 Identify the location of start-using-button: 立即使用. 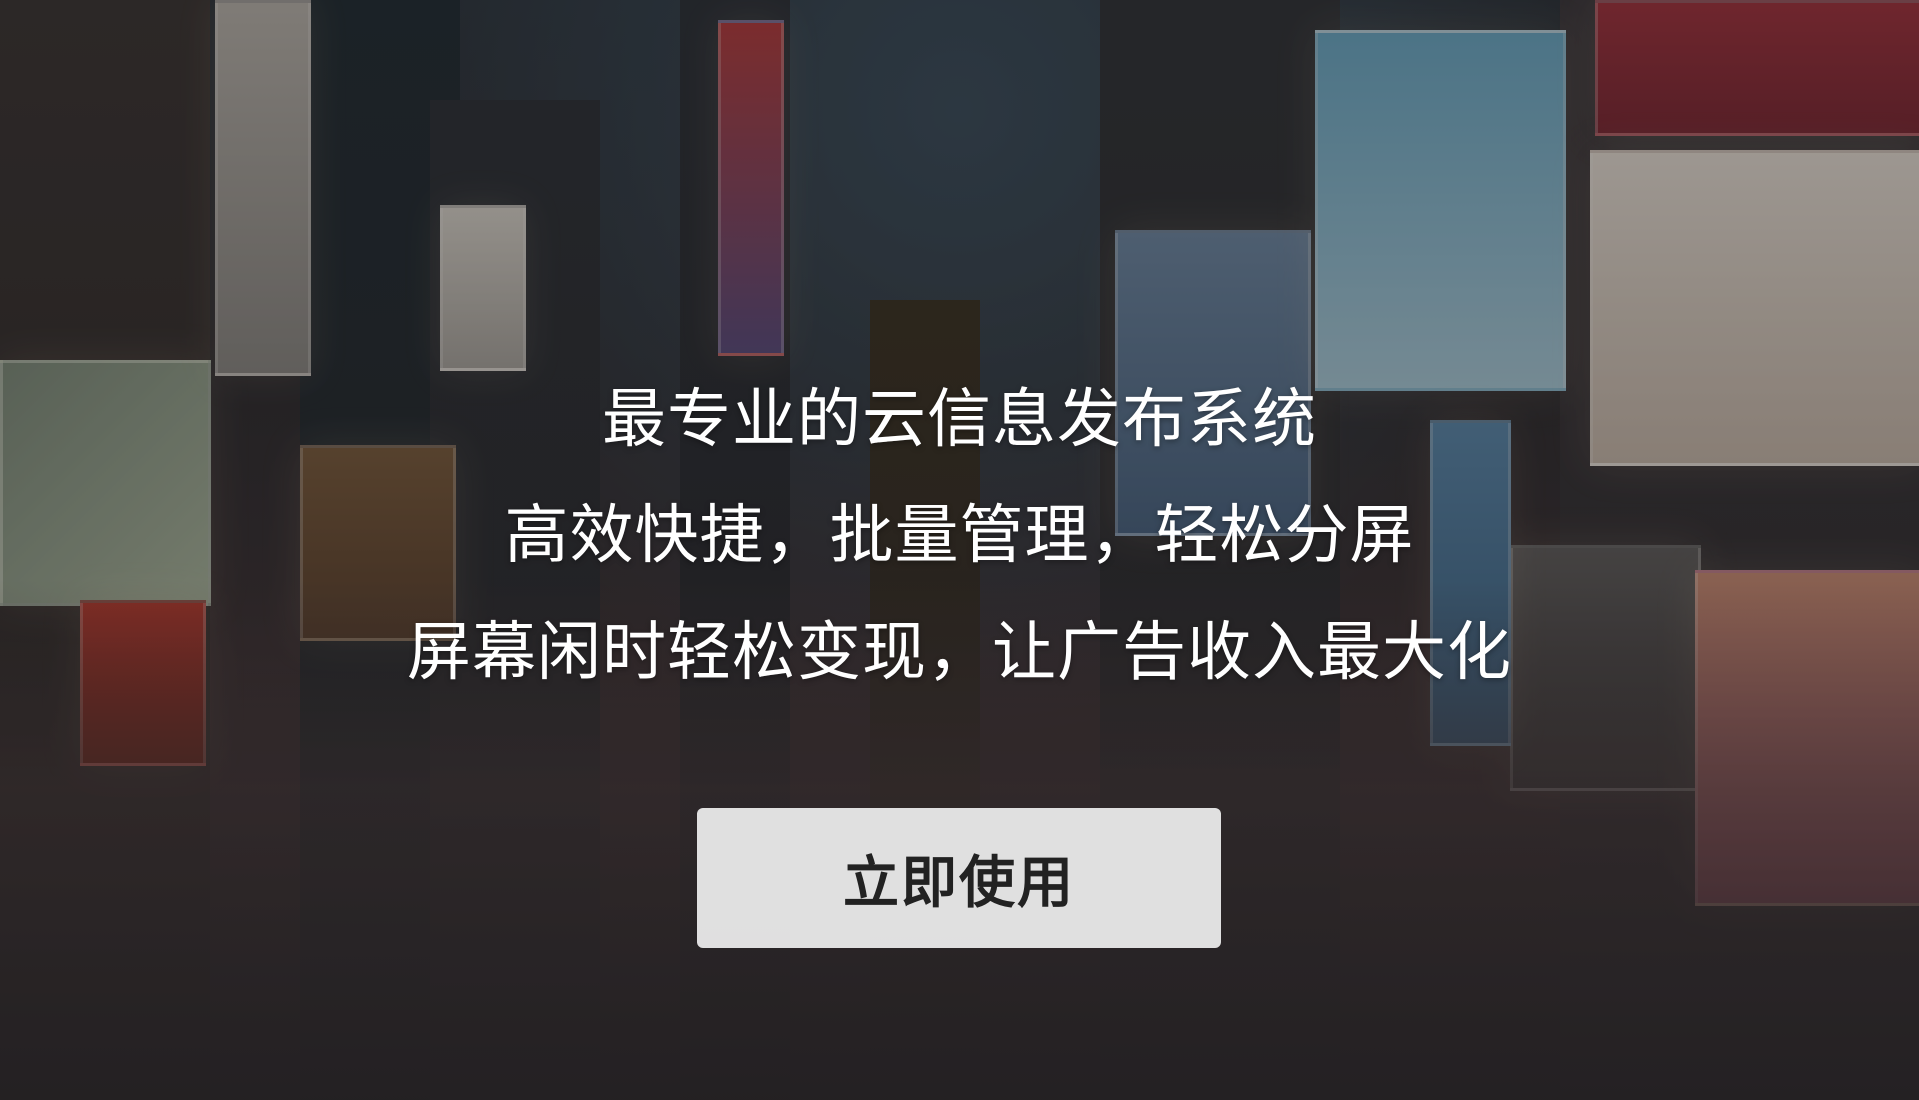
(959, 878).